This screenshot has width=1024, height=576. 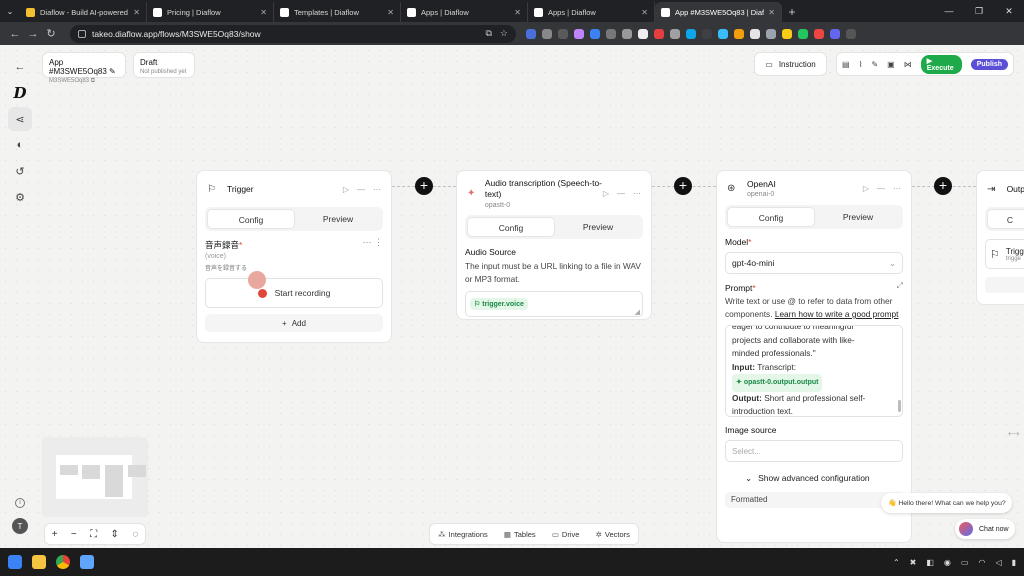 What do you see at coordinates (837, 314) in the screenshot?
I see `prompt-help-link: Learn how to write a good prompt` at bounding box center [837, 314].